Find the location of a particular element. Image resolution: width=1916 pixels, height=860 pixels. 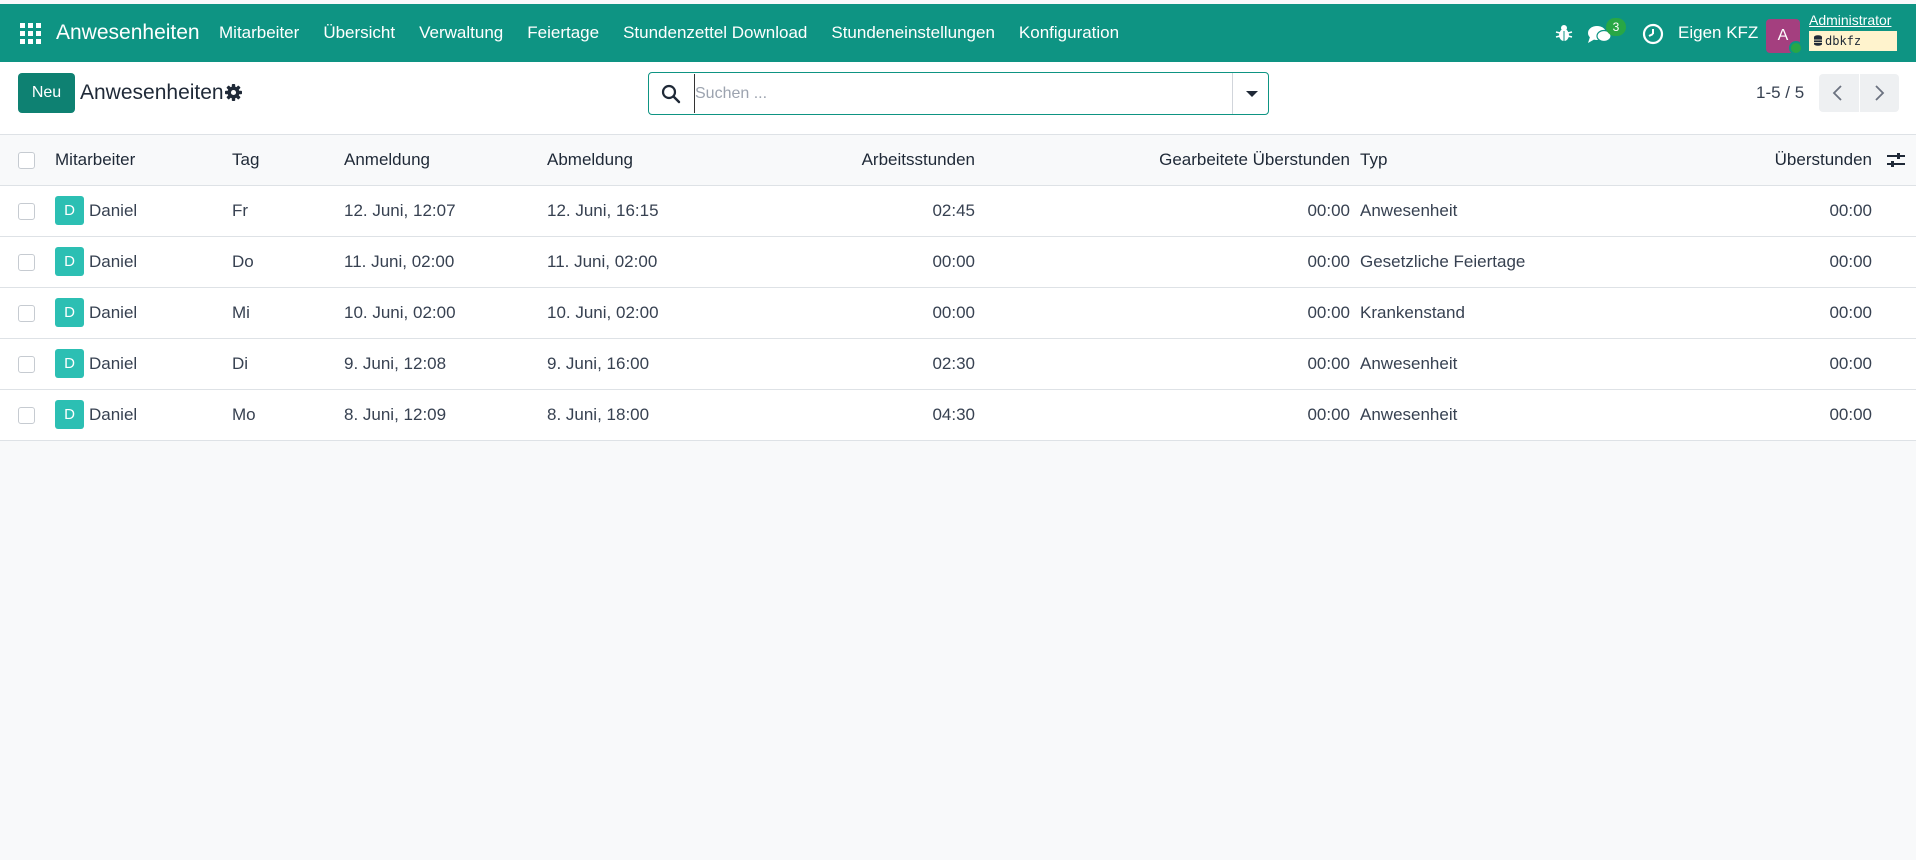

cell-check-out: 8. Juni, 18:00 is located at coordinates (598, 414).